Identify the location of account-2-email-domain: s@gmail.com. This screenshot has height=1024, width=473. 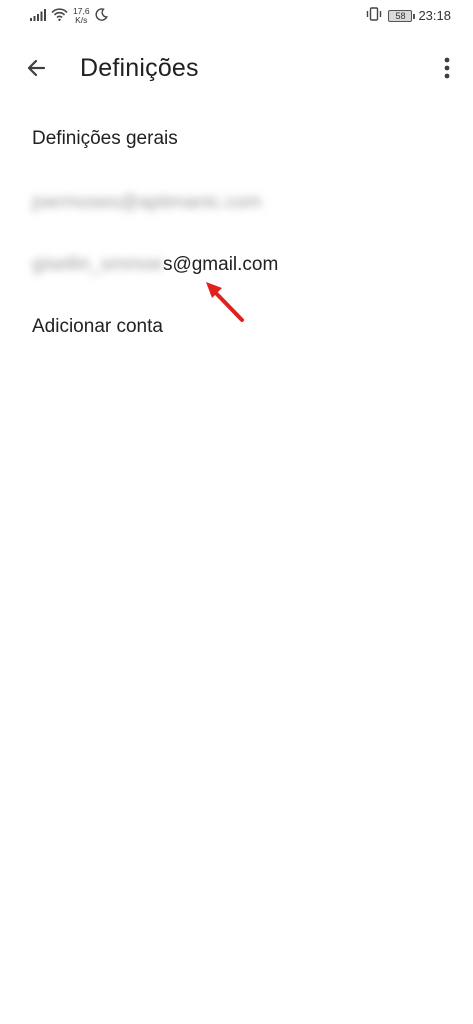
(220, 264).